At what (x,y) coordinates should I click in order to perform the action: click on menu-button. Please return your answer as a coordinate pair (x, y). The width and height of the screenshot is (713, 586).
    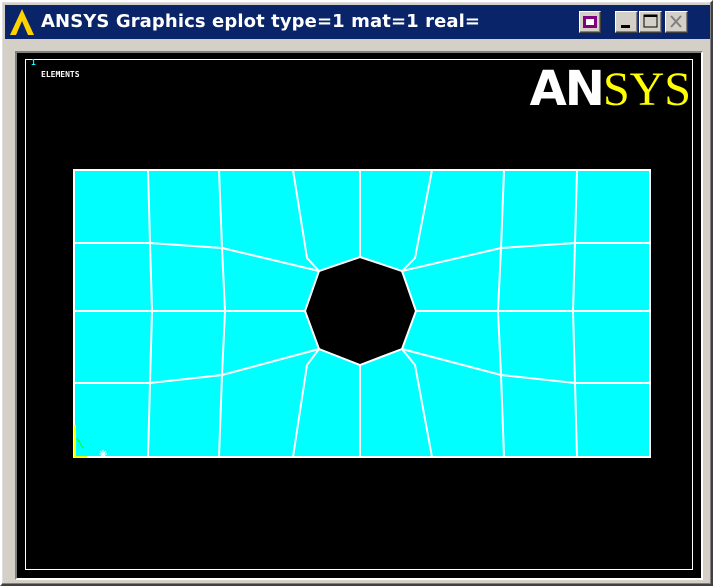
    Looking at the image, I should click on (590, 22).